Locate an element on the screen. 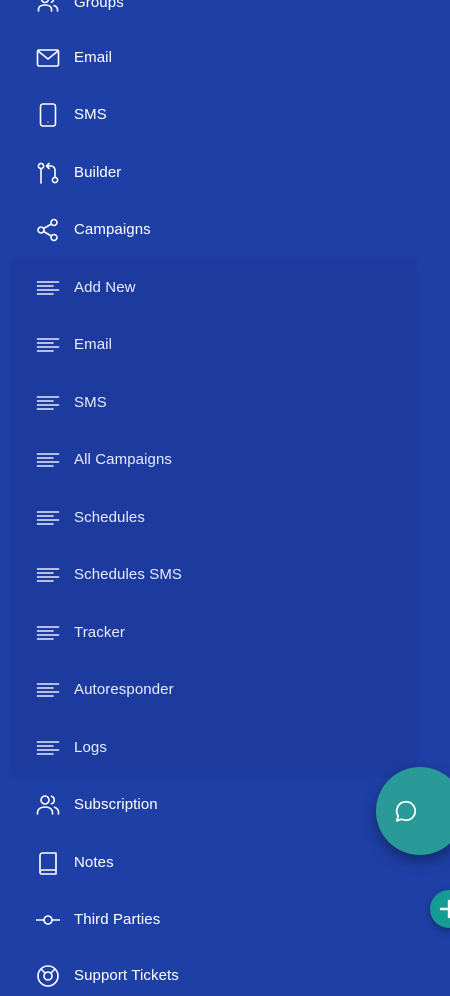 Image resolution: width=450 pixels, height=996 pixels. submenu-item-label: SMS is located at coordinates (90, 402).